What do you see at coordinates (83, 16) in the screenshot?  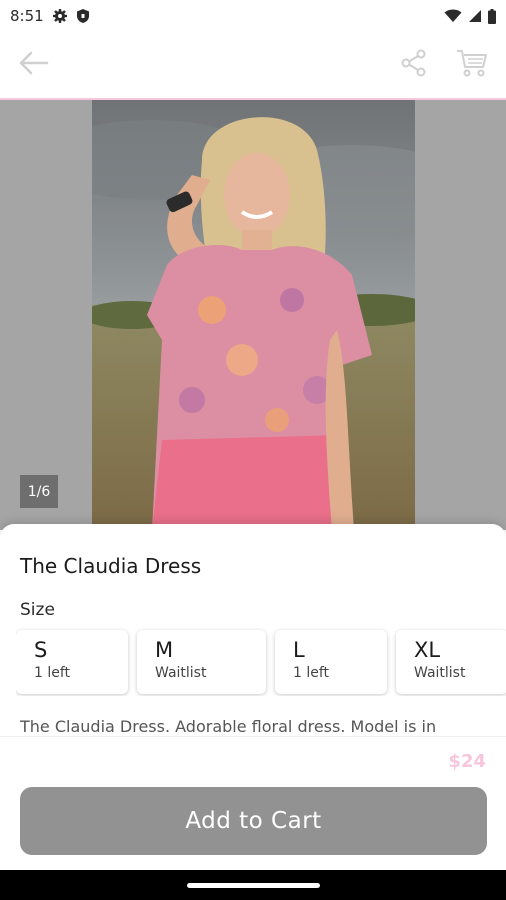 I see `shield-icon` at bounding box center [83, 16].